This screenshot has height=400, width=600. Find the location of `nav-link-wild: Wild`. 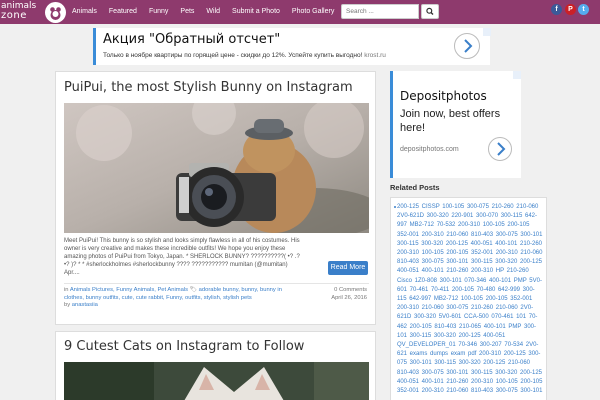

nav-link-wild: Wild is located at coordinates (213, 12).